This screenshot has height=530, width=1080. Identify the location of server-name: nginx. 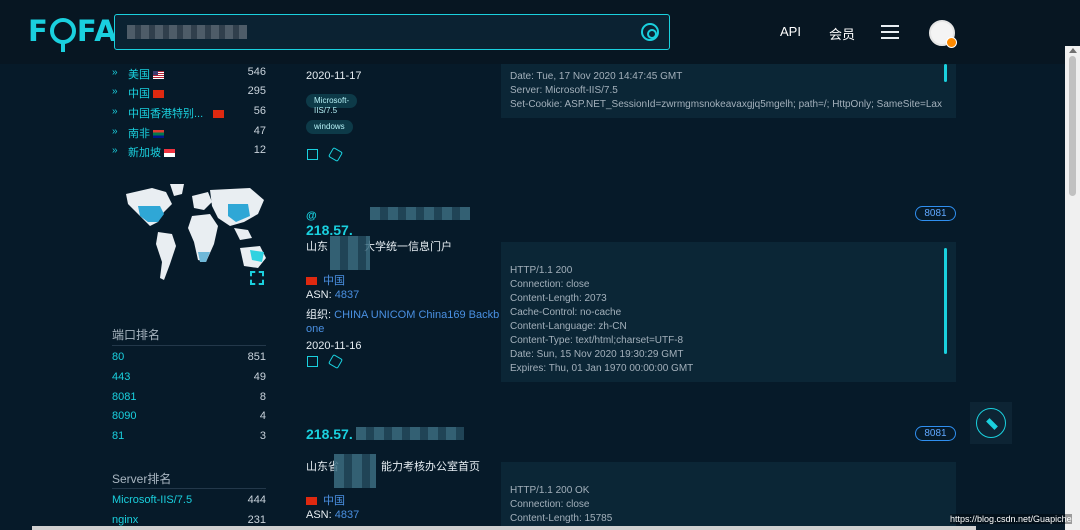
(125, 520).